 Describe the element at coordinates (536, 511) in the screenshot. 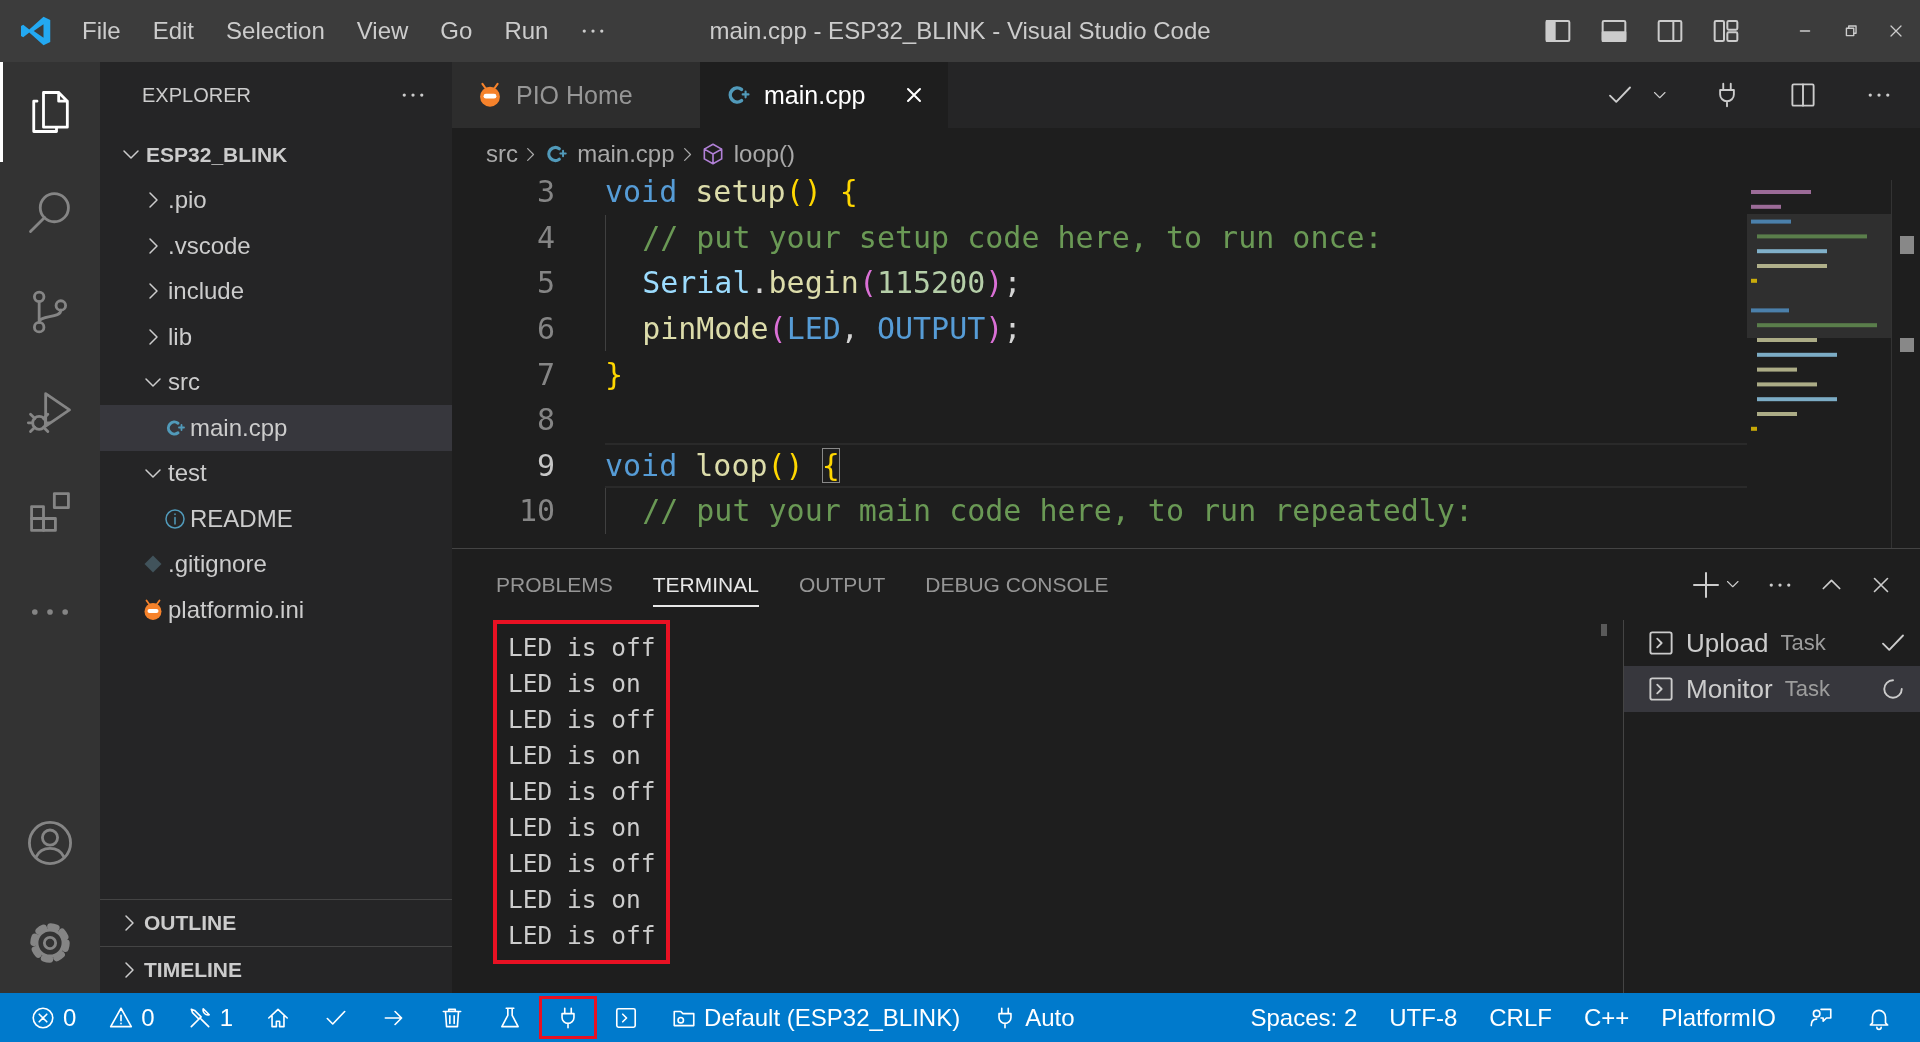

I see `line-number: 10` at that location.